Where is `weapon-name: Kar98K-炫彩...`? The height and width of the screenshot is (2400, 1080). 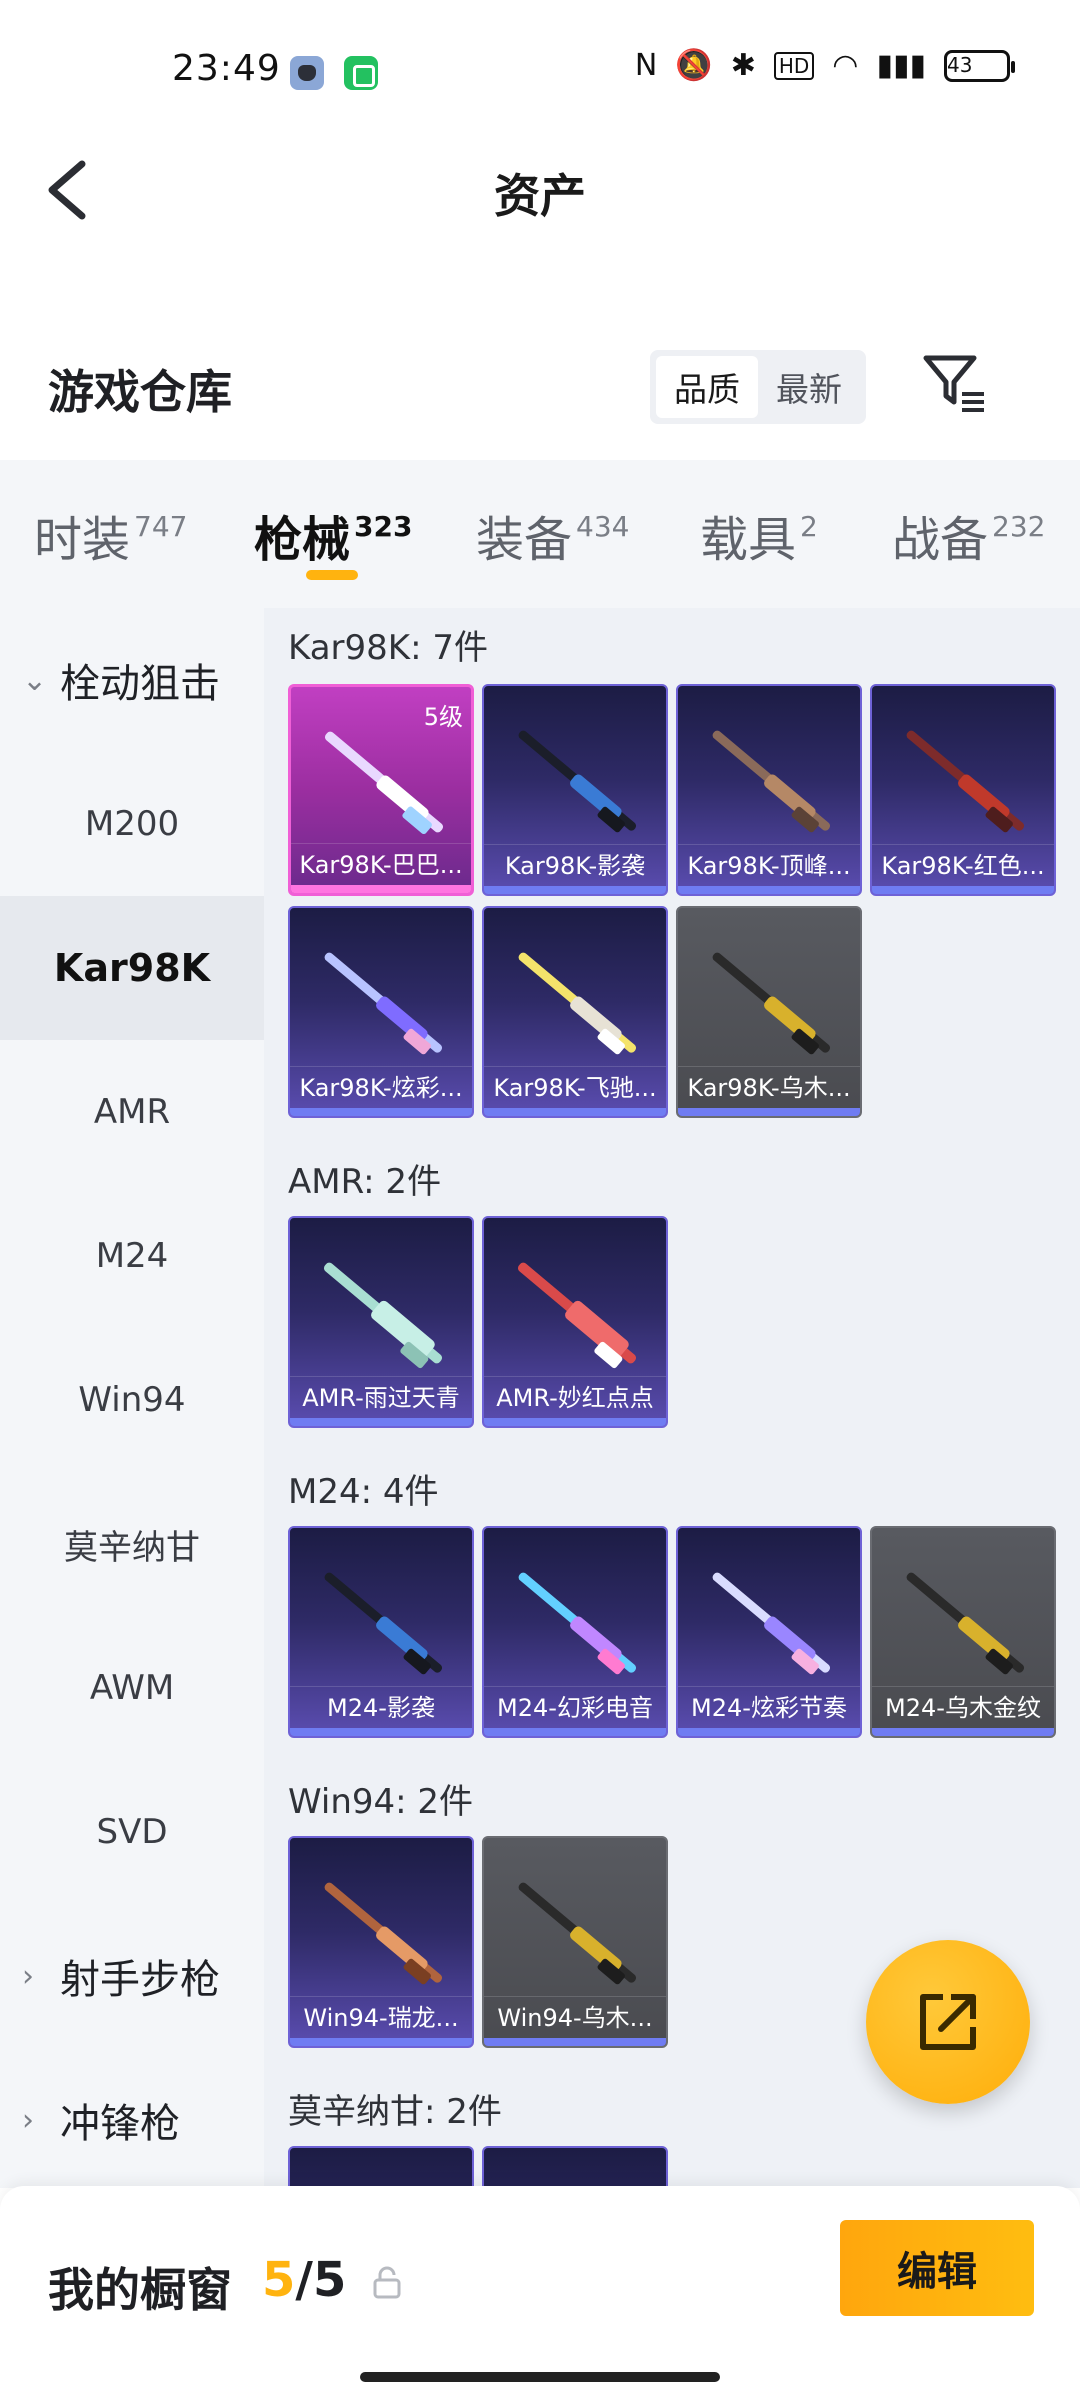 weapon-name: Kar98K-炫彩... is located at coordinates (381, 1087).